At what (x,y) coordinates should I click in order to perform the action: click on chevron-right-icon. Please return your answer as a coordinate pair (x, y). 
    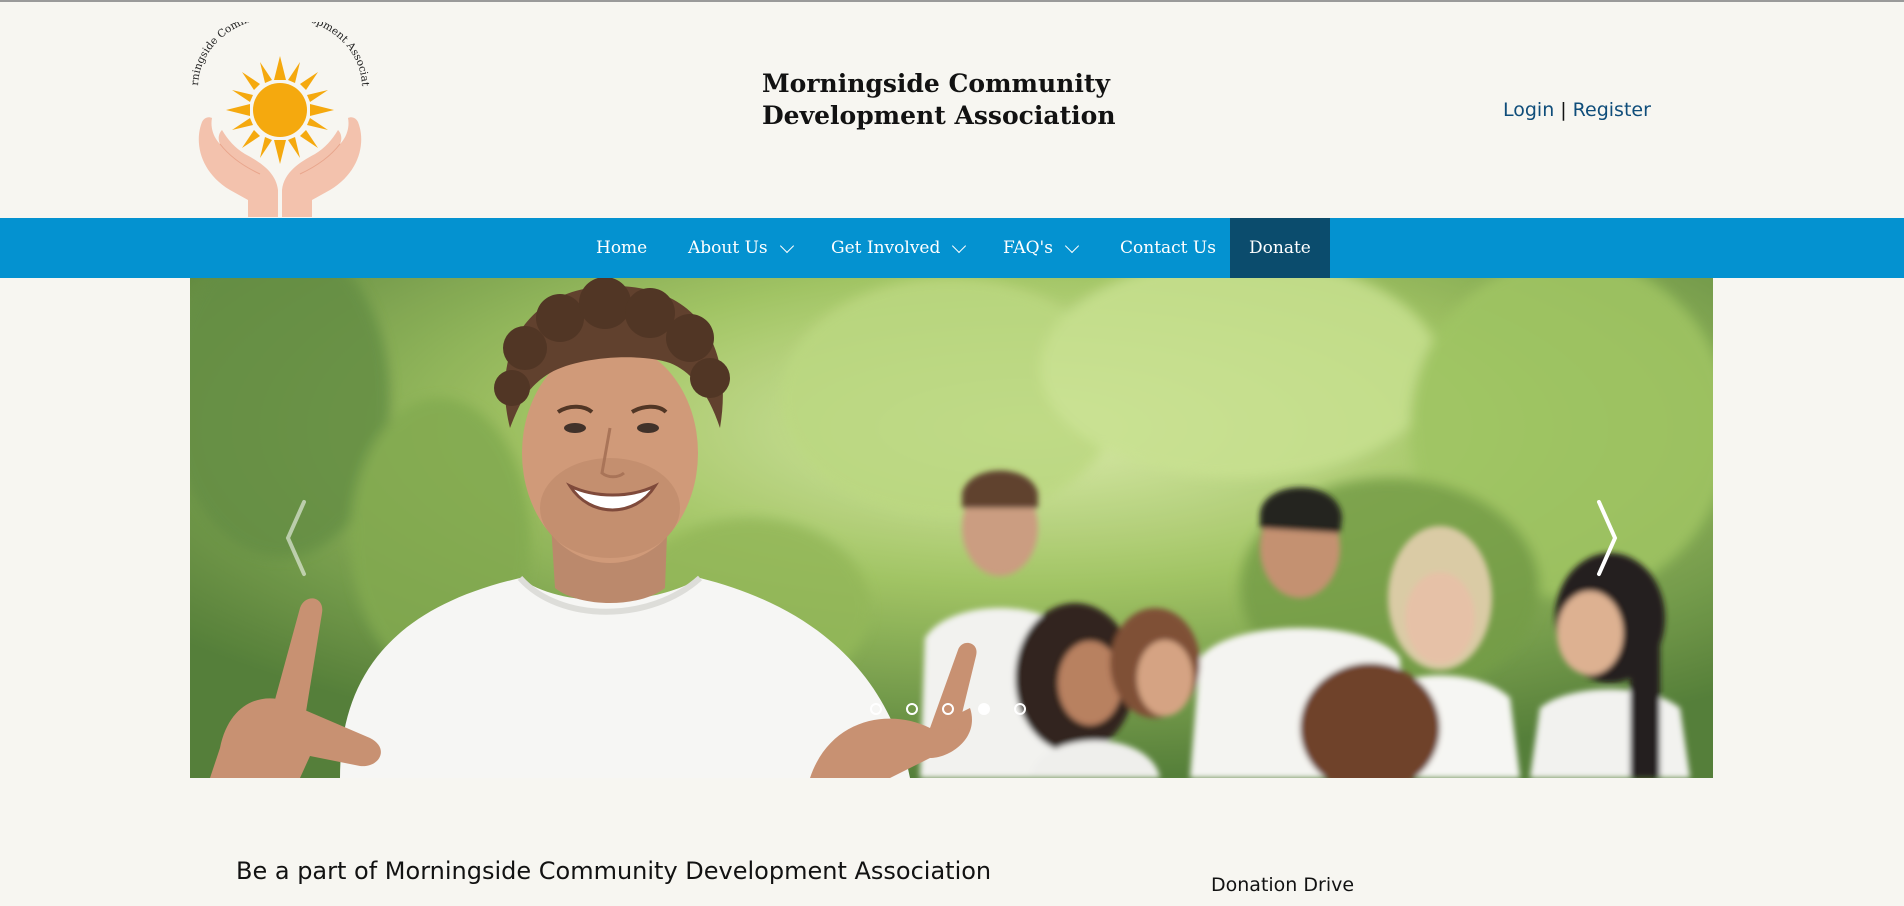
    Looking at the image, I should click on (1607, 538).